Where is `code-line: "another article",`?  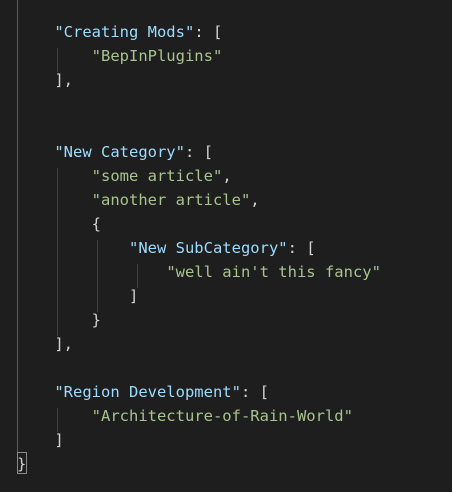 code-line: "another article", is located at coordinates (138, 200).